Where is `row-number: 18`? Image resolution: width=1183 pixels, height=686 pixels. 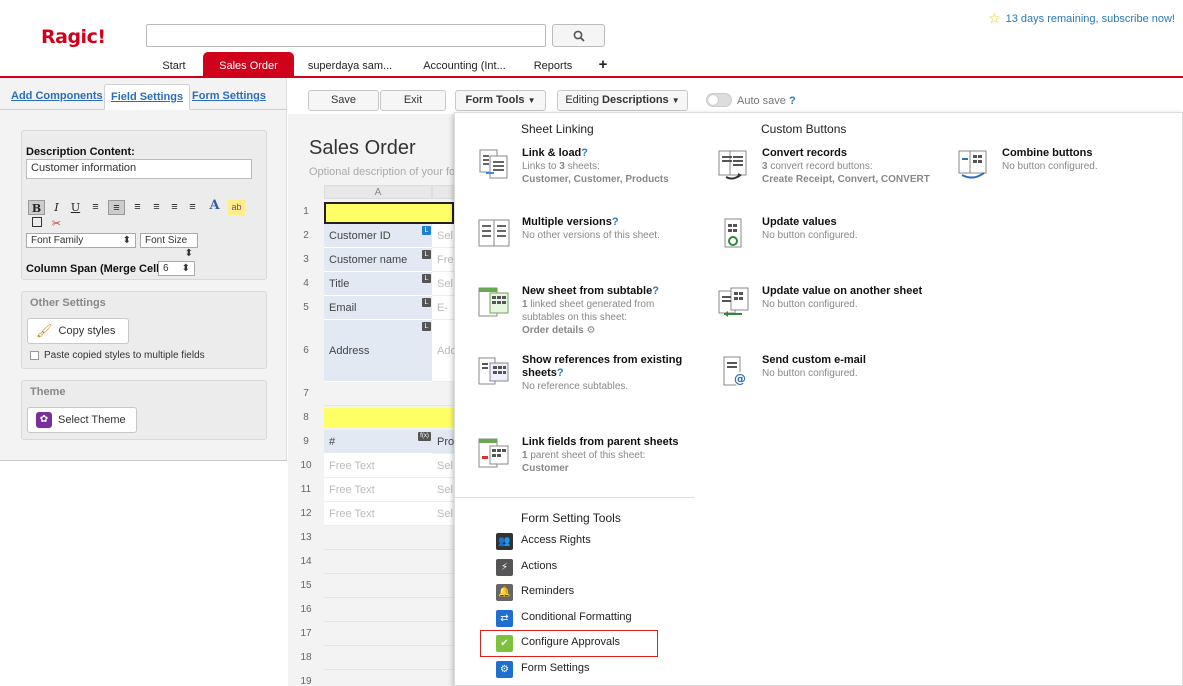 row-number: 18 is located at coordinates (306, 658).